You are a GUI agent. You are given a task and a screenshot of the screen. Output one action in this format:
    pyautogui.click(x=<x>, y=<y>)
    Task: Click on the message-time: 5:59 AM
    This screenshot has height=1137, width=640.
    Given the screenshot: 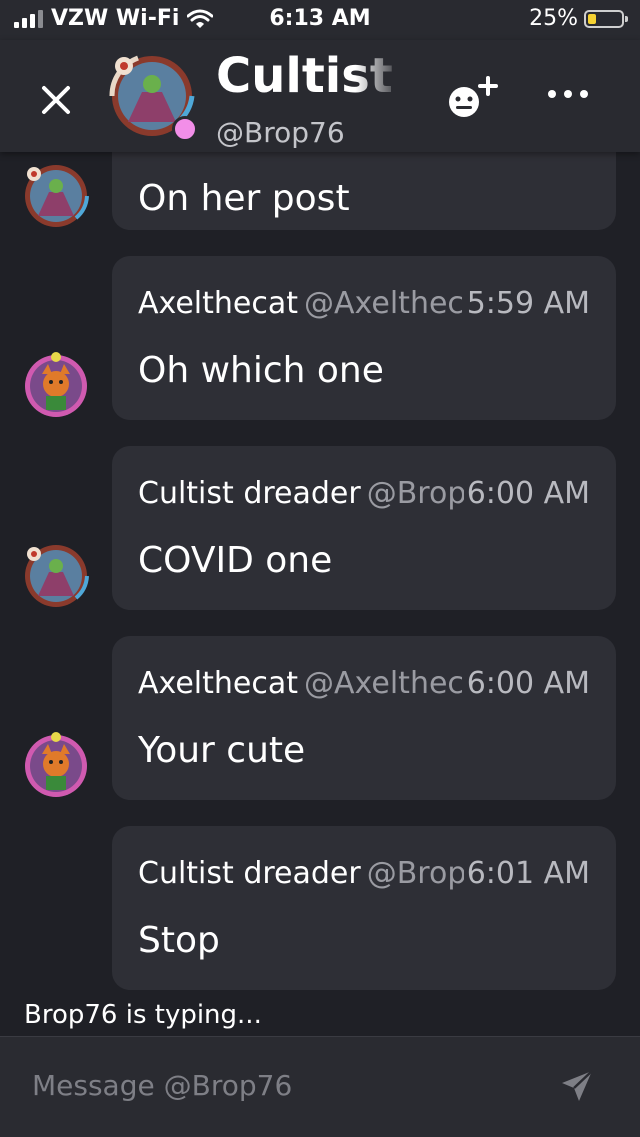 What is the action you would take?
    pyautogui.click(x=528, y=303)
    